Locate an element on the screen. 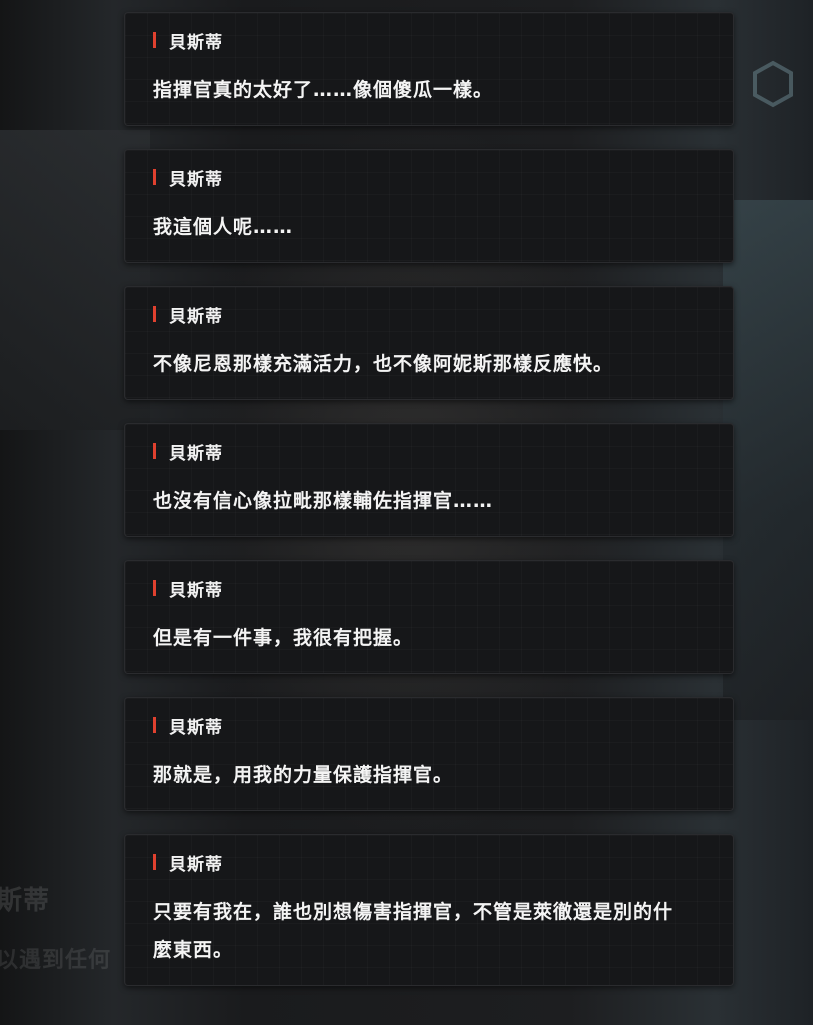 The width and height of the screenshot is (813, 1025). dialogue-line: 那就是，用我的力量保護指揮官。 is located at coordinates (303, 775).